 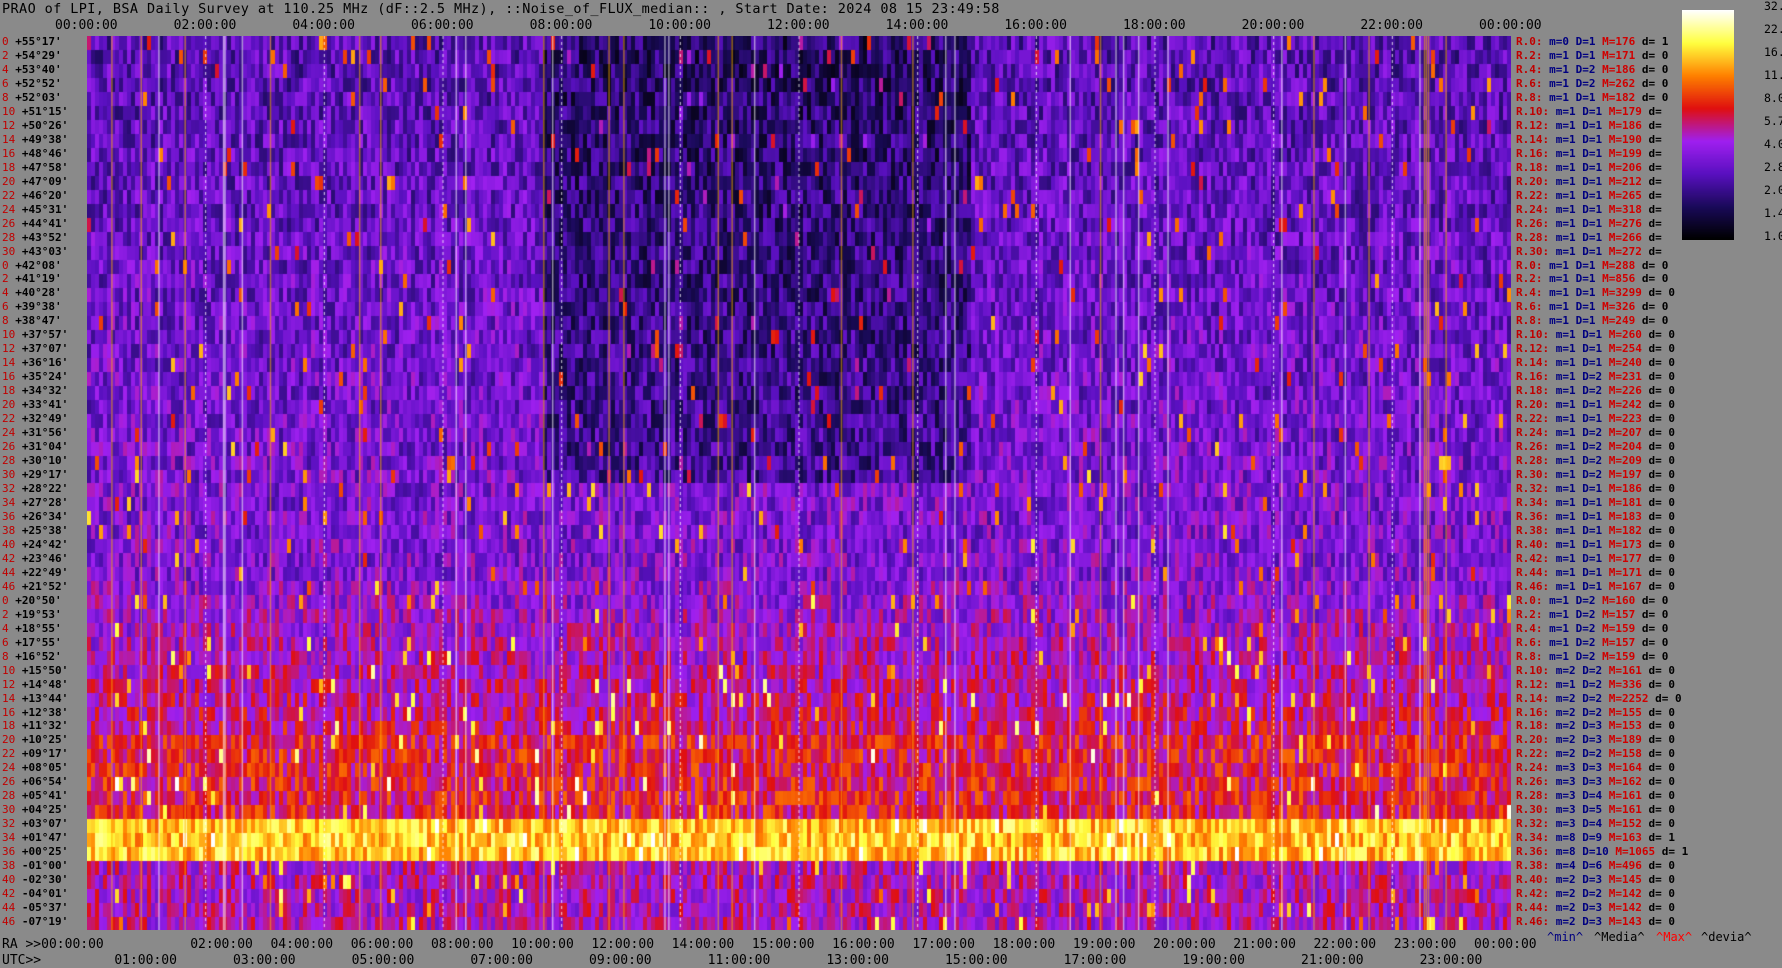 I want to click on row-stat: R.16: m=2 D=2 M=155 d= 0, so click(x=1595, y=712).